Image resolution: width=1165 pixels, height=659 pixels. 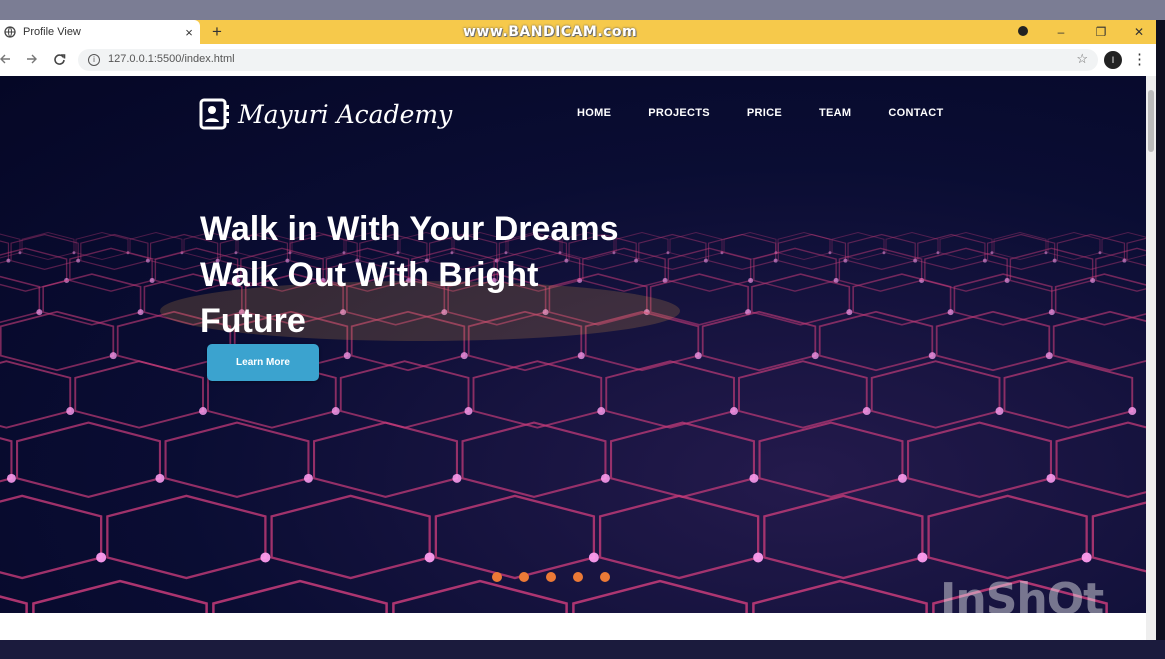 What do you see at coordinates (1139, 59) in the screenshot?
I see `menu-dots-icon: ⋮` at bounding box center [1139, 59].